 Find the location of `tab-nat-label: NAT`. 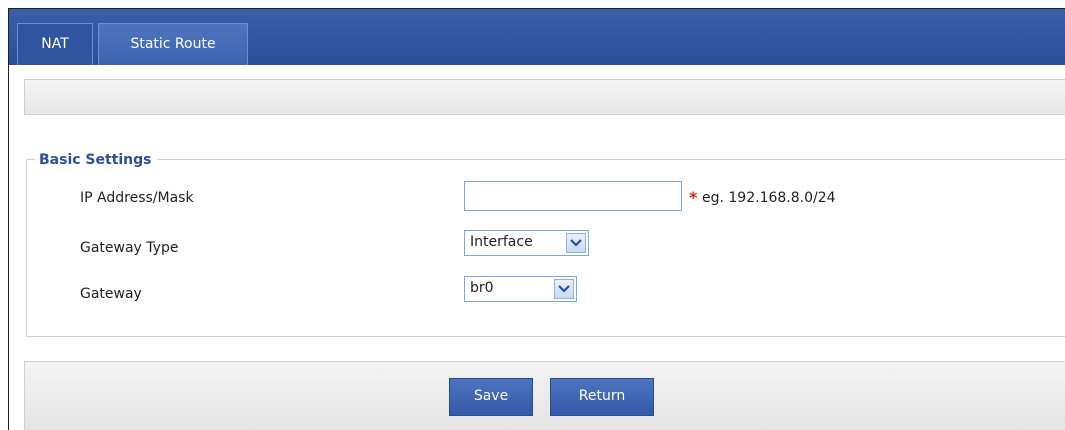

tab-nat-label: NAT is located at coordinates (55, 44).